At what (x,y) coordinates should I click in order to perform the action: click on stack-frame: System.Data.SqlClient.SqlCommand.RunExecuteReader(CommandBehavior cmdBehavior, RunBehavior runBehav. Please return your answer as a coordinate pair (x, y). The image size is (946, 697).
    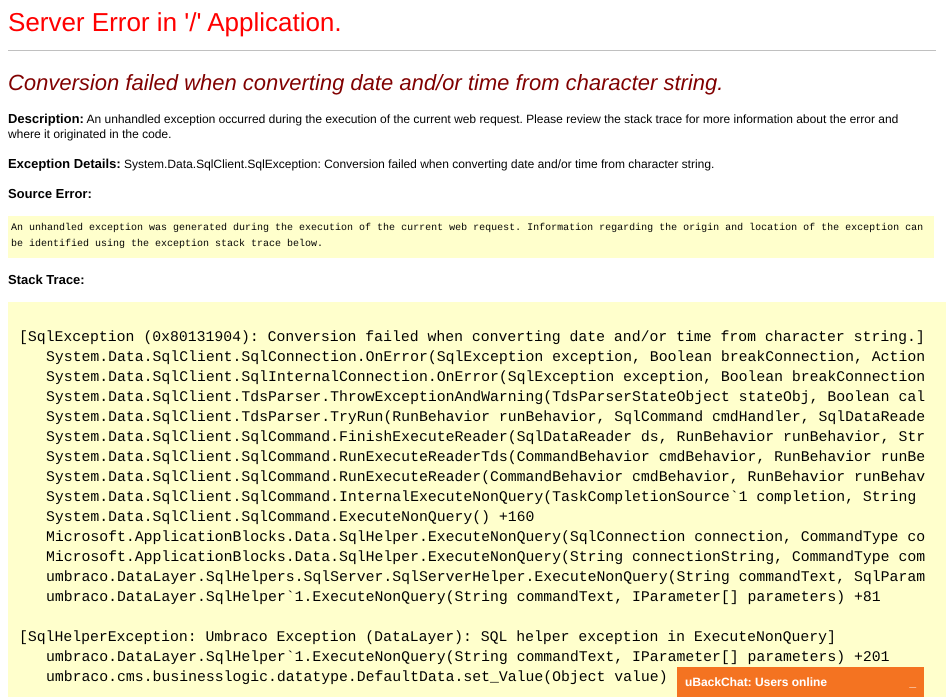
    Looking at the image, I should click on (472, 478).